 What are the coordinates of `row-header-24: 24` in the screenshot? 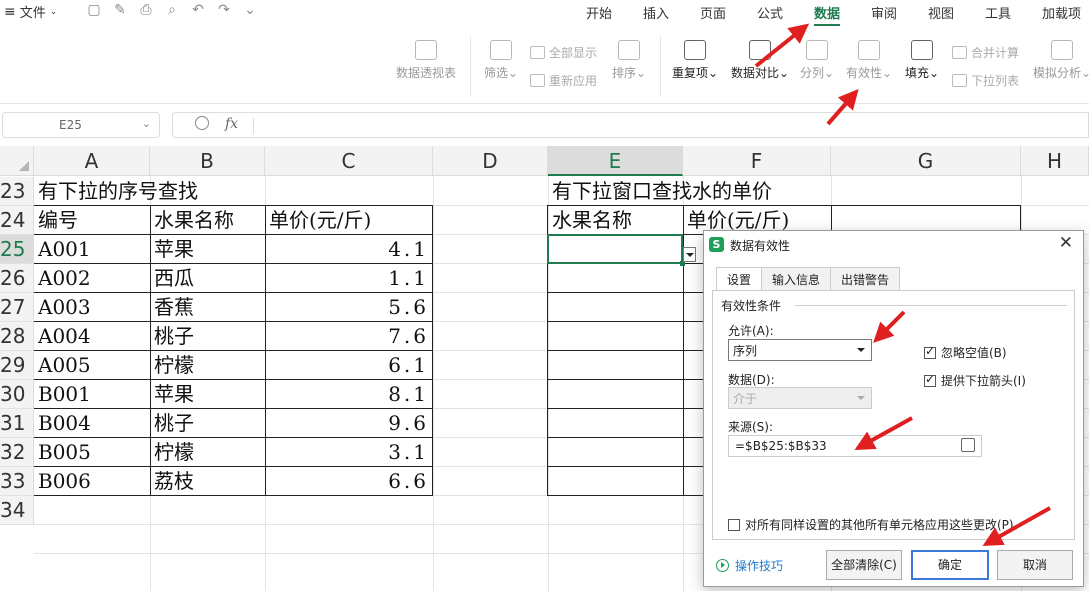 It's located at (17, 220).